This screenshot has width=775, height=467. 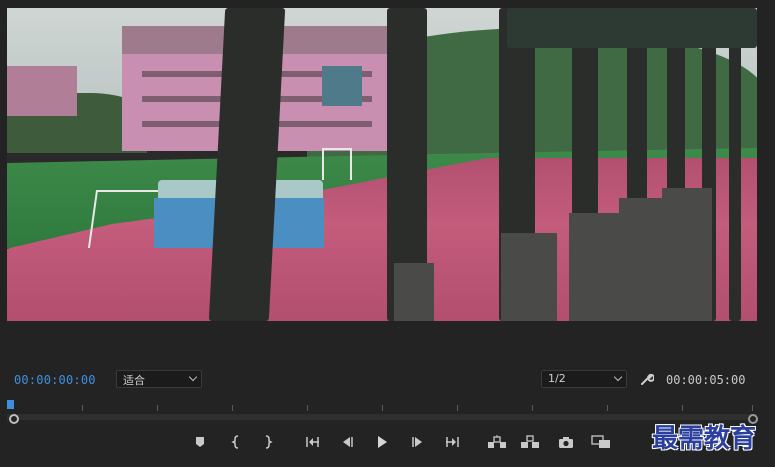 I want to click on fence-bar, so click(x=735, y=164).